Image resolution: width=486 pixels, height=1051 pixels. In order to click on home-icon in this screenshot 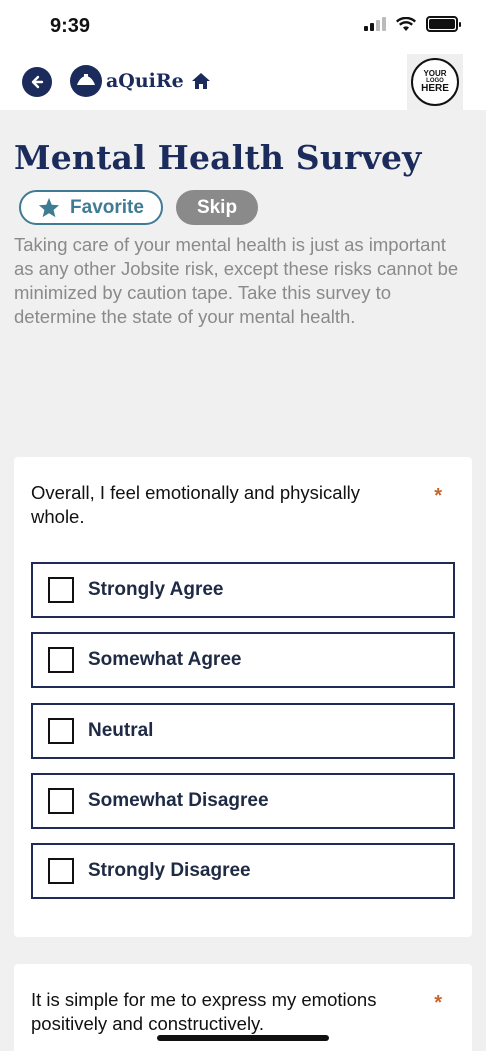, I will do `click(201, 81)`.